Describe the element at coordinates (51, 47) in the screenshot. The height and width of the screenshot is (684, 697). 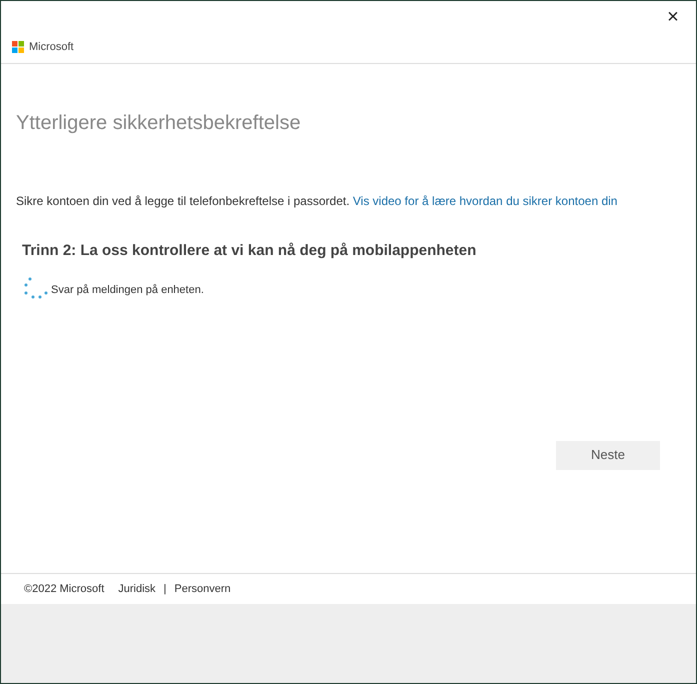
I see `brand-name: Microsoft` at that location.